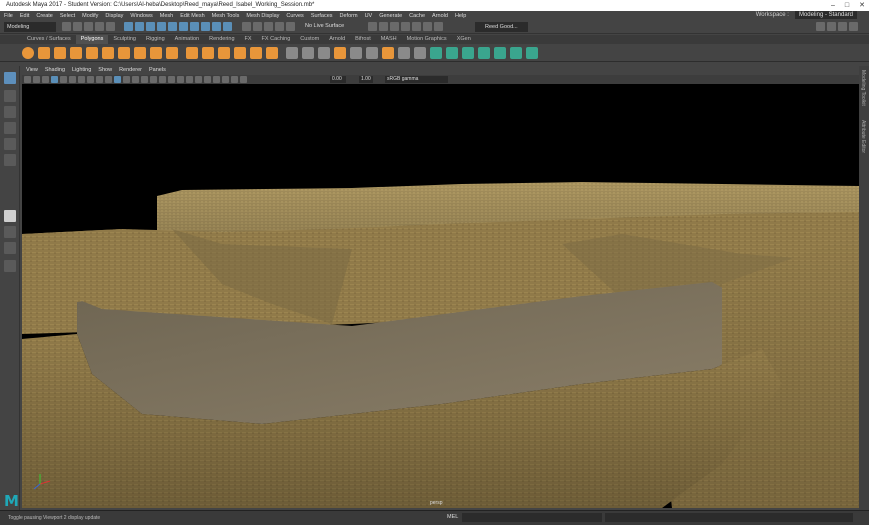  What do you see at coordinates (92, 39) in the screenshot?
I see `shelf-tab-polygons: Polygons` at bounding box center [92, 39].